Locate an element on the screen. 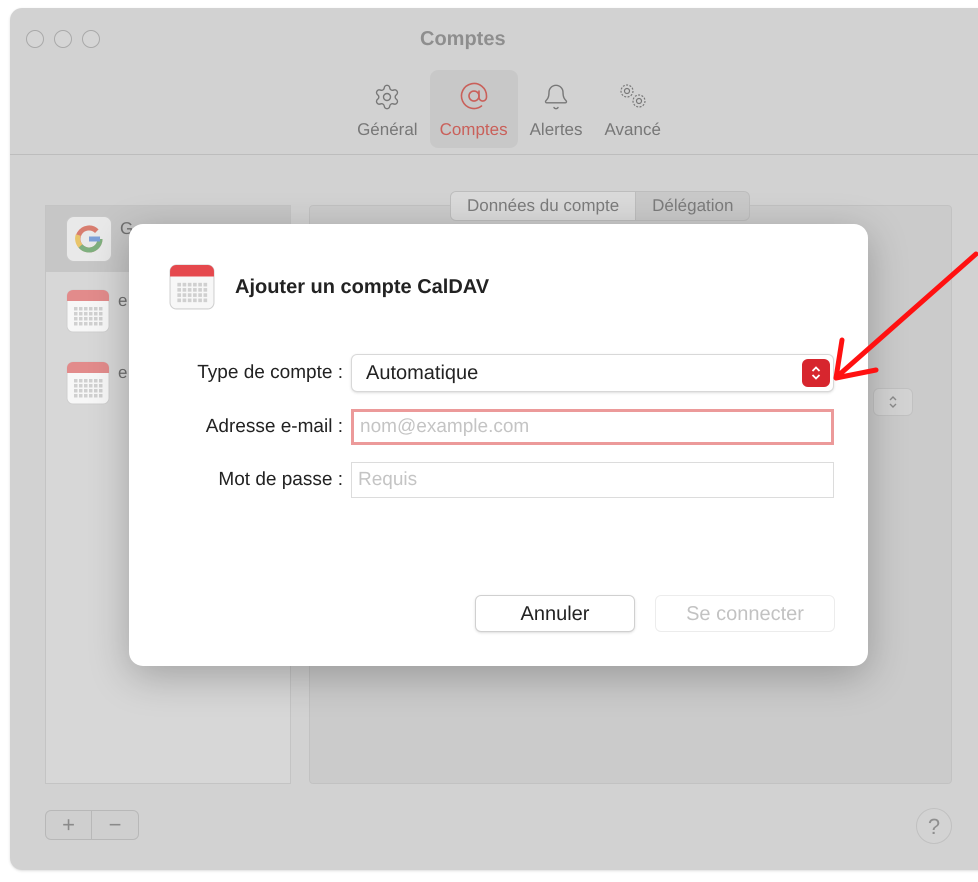 Image resolution: width=978 pixels, height=882 pixels. field-label: Type de compte : is located at coordinates (270, 372).